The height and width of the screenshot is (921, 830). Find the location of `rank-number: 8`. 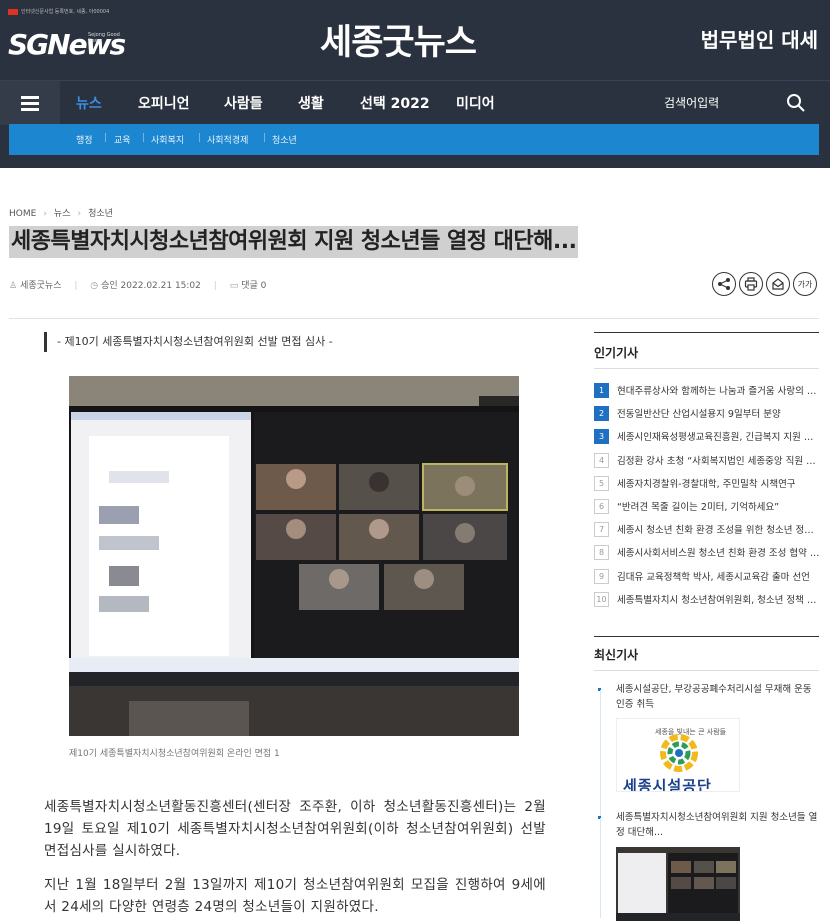

rank-number: 8 is located at coordinates (601, 552).